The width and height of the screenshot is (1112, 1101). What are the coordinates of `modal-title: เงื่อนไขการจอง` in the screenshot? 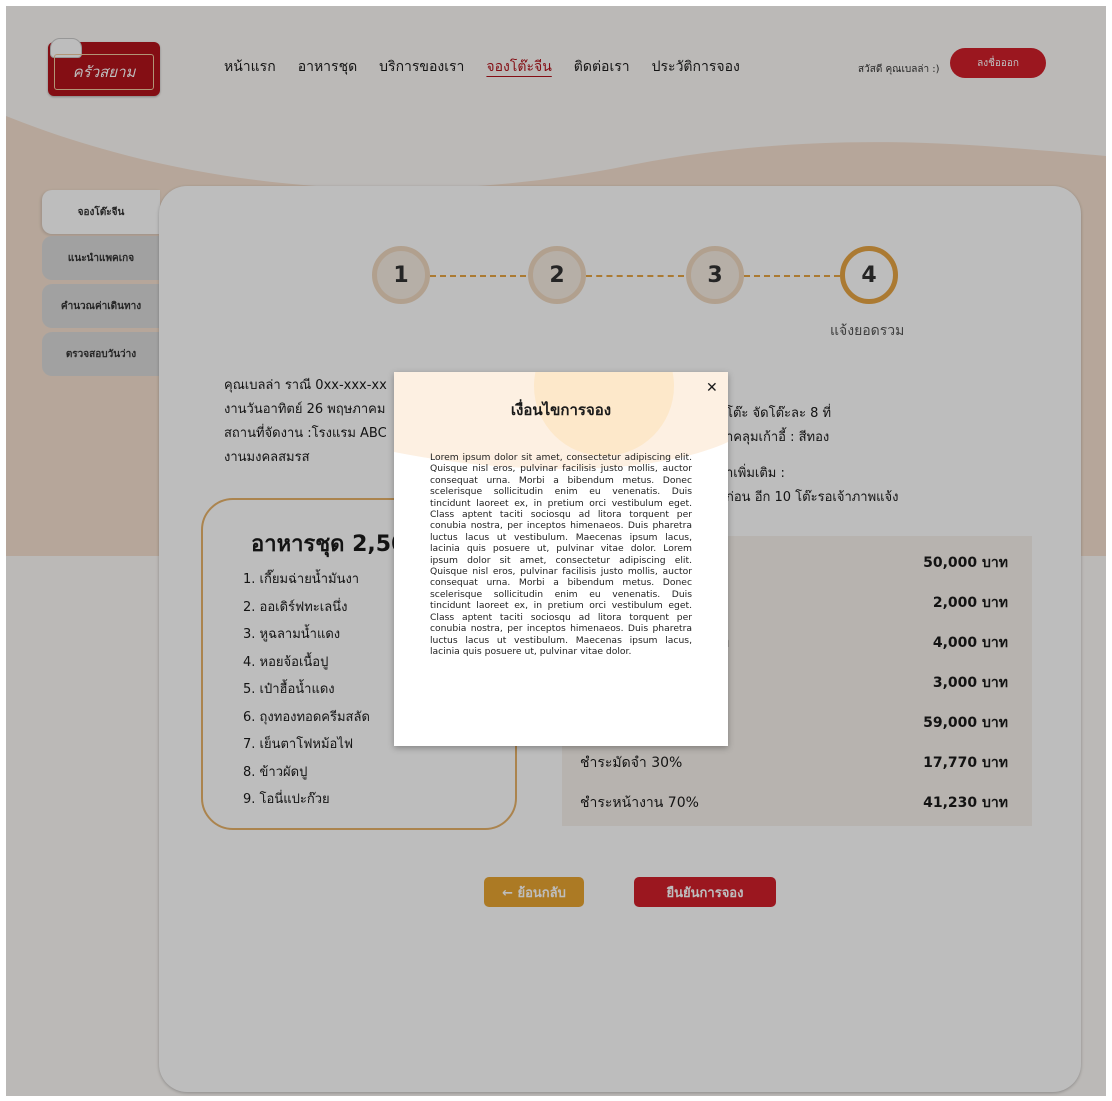 It's located at (561, 410).